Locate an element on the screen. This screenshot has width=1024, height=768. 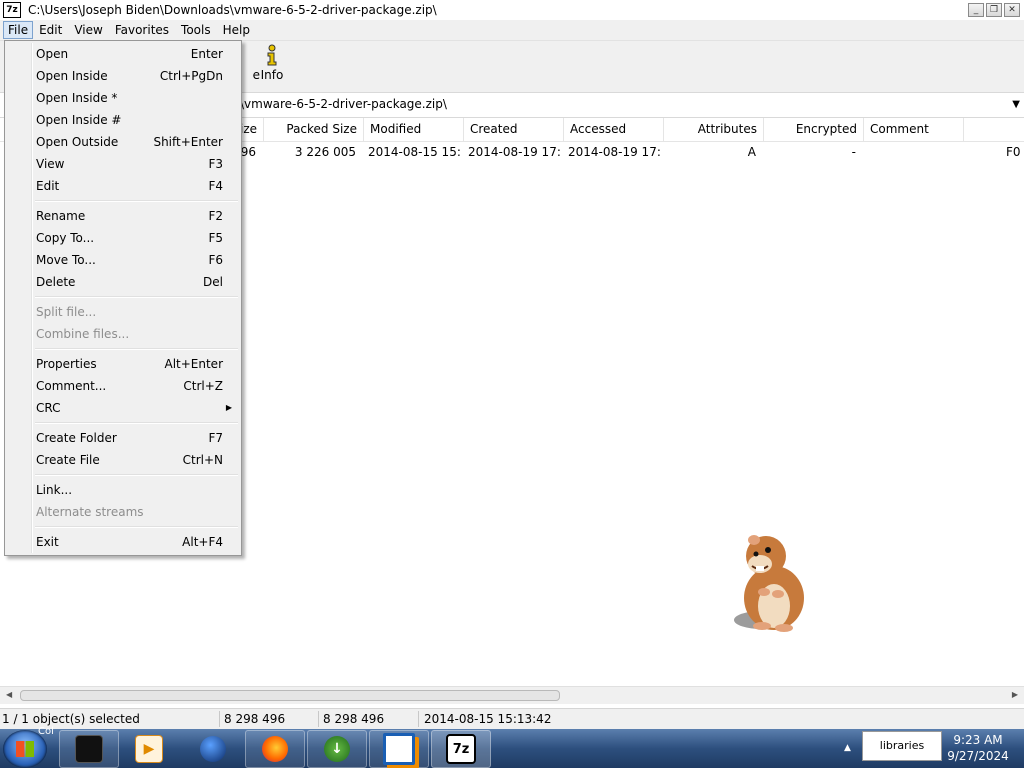
horizontal-scrollbar: ◀ ▶ is located at coordinates (512, 695).